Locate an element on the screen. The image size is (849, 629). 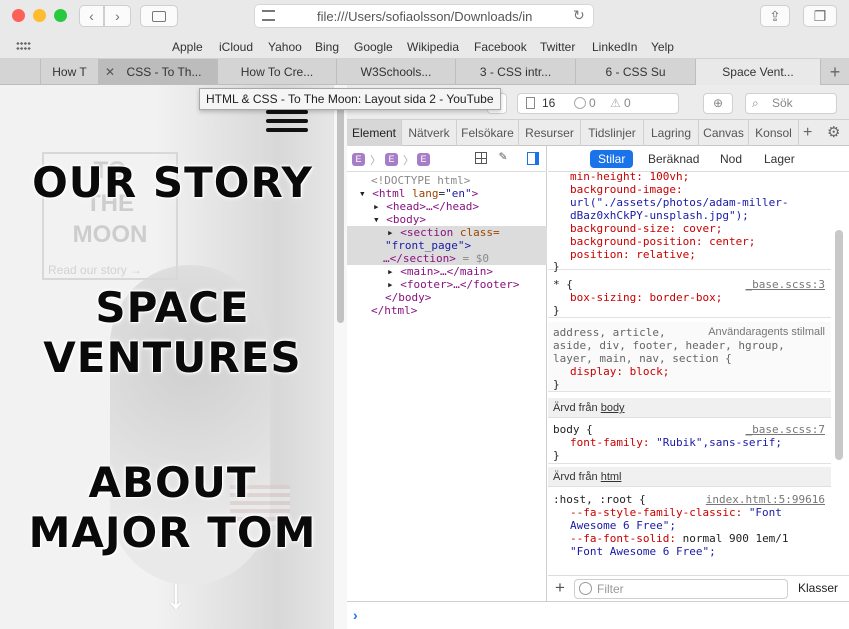
sidebar-toggle-icon is located at coordinates (533, 158).